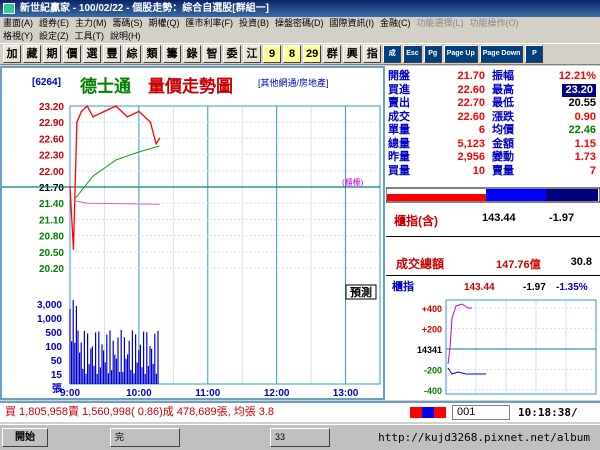 The width and height of the screenshot is (600, 450). Describe the element at coordinates (481, 412) in the screenshot. I see `stock-code-input: 001` at that location.